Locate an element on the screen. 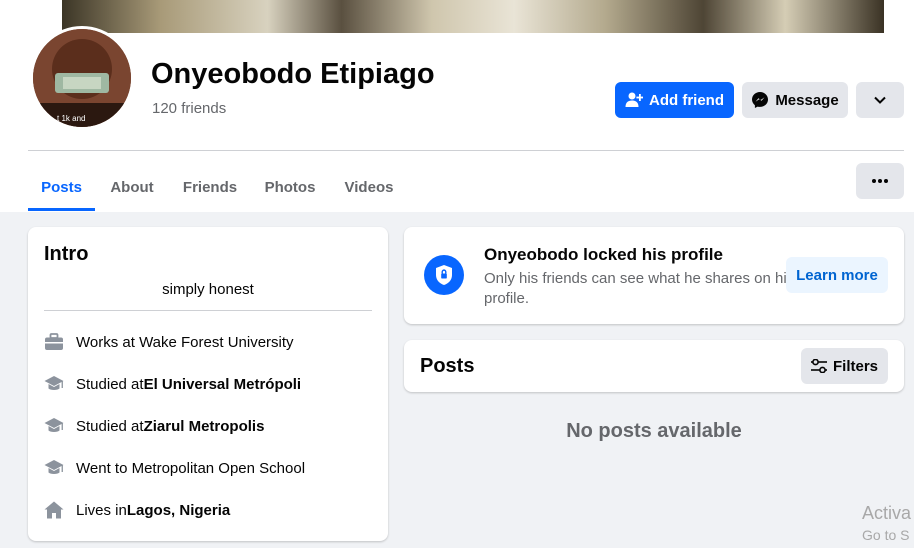  chevron-down-icon is located at coordinates (880, 100).